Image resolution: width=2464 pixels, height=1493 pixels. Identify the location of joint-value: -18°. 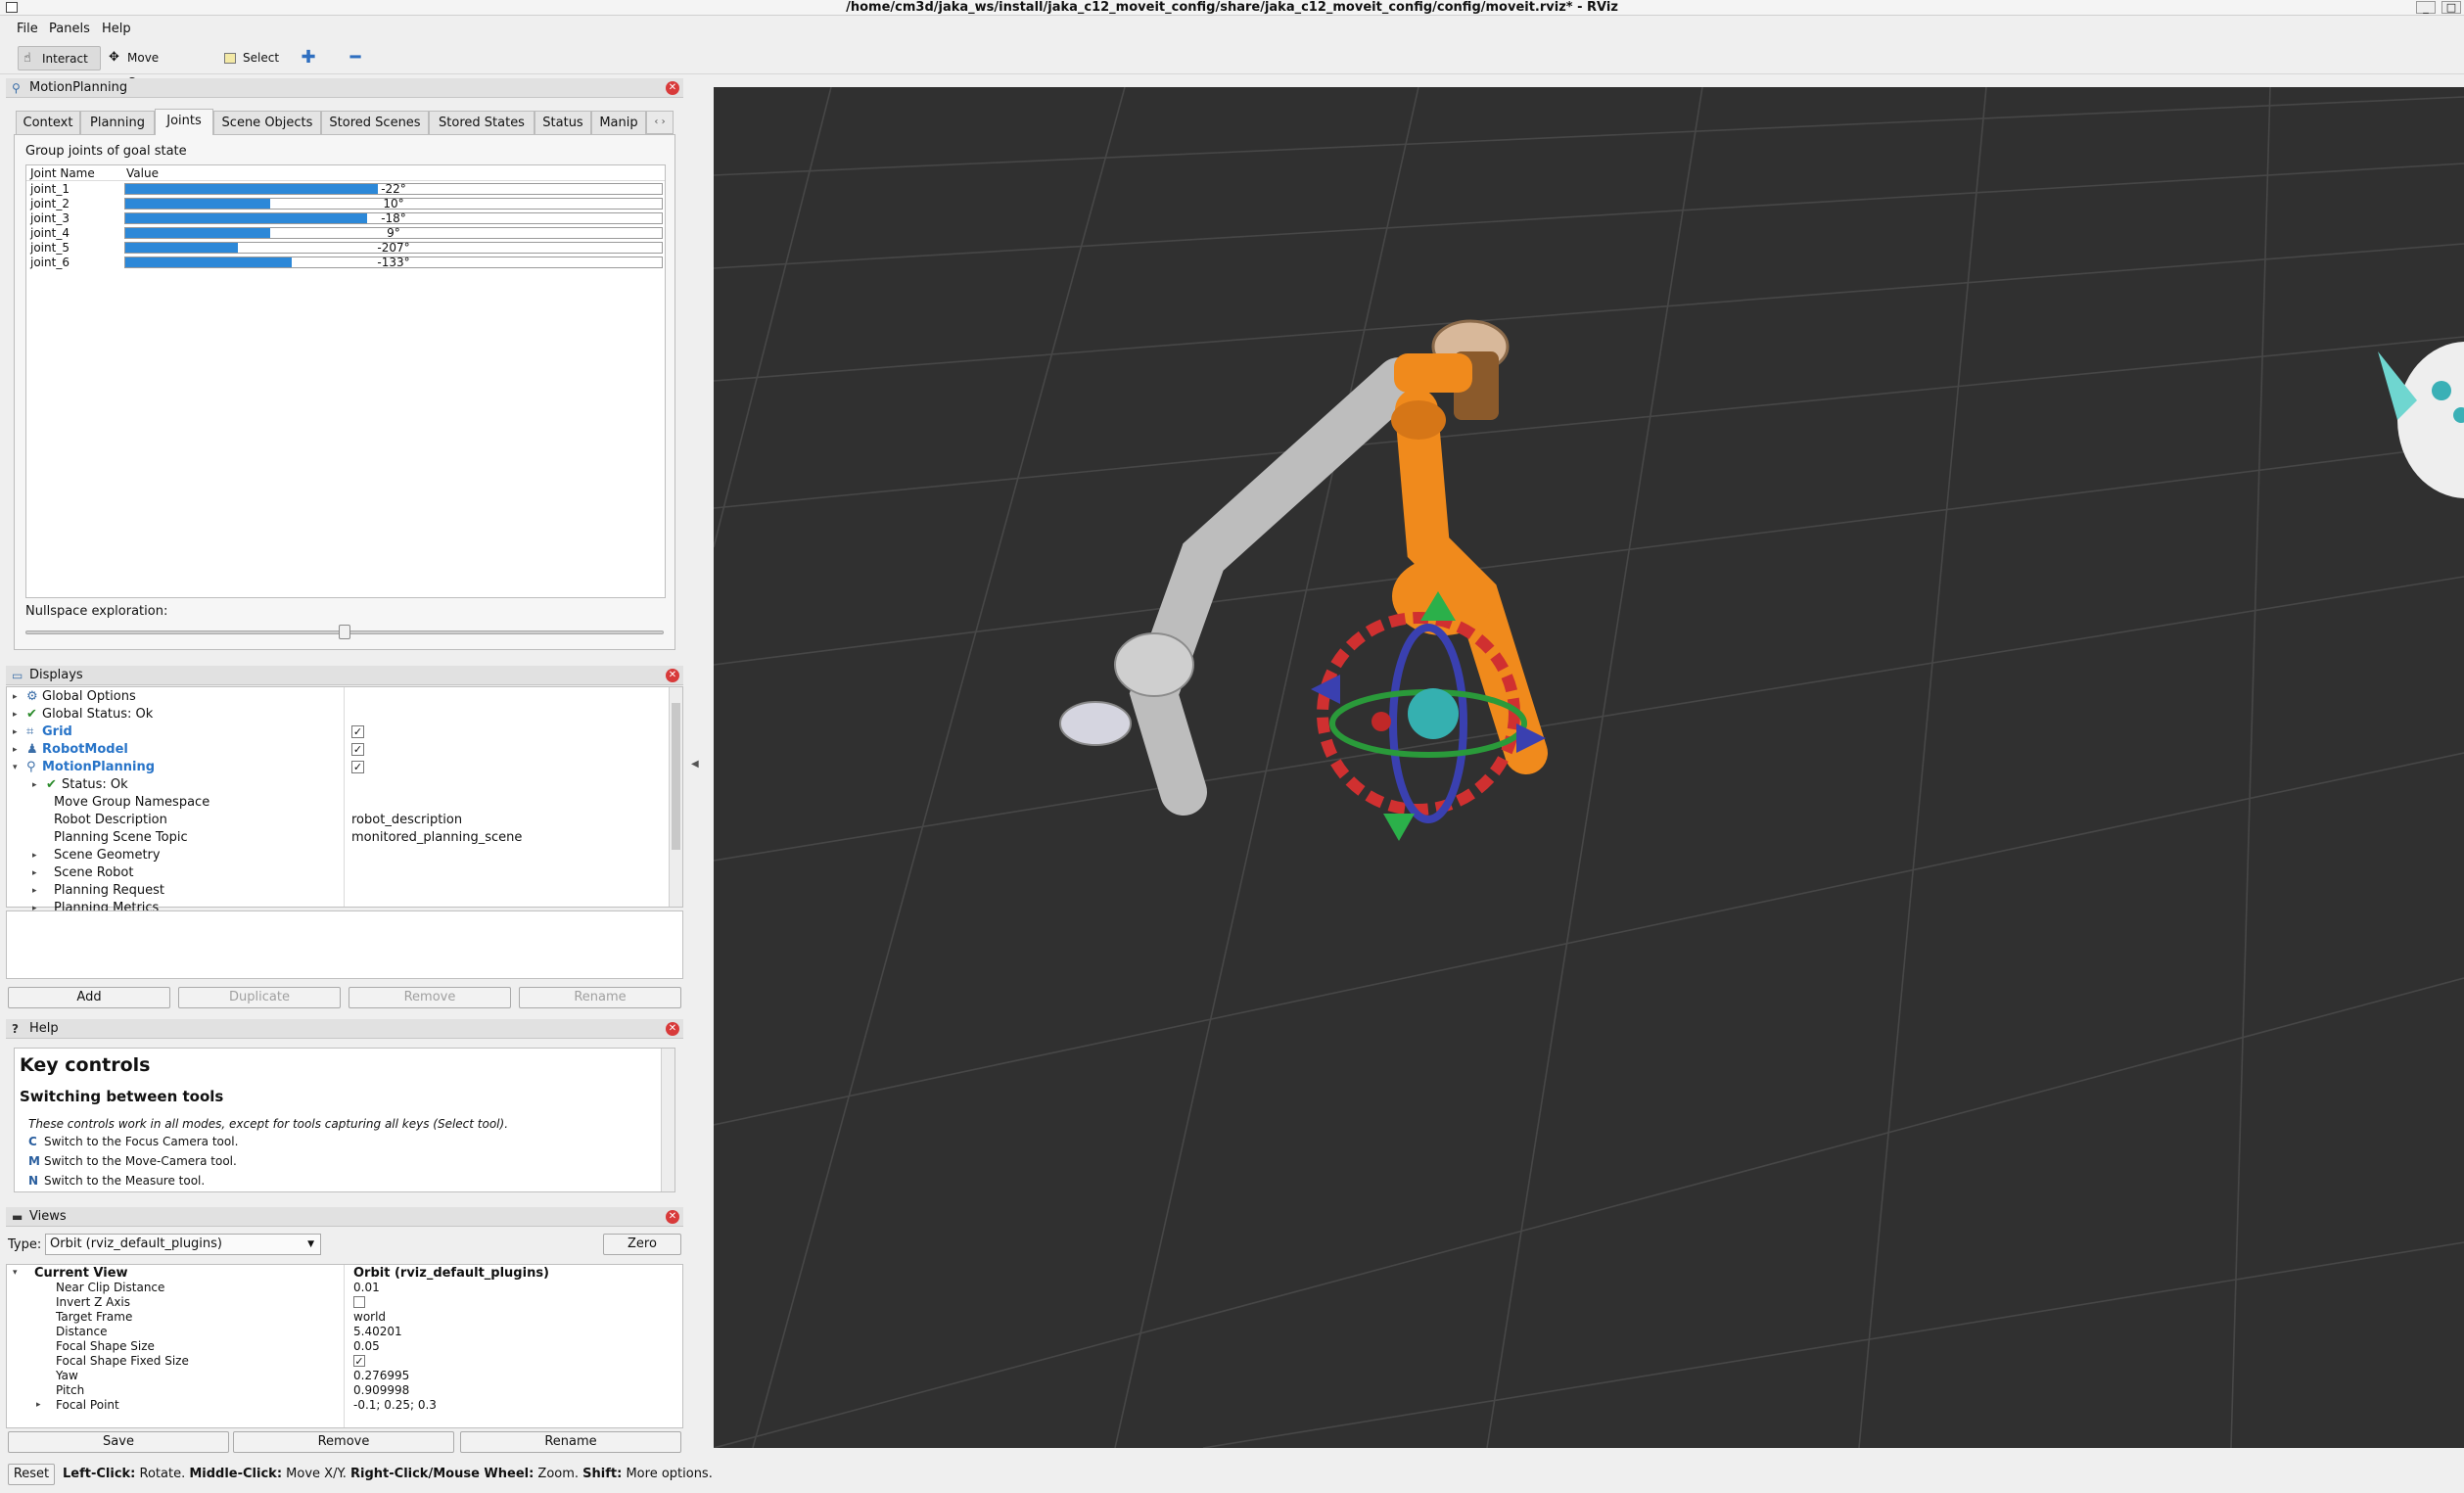
(393, 218).